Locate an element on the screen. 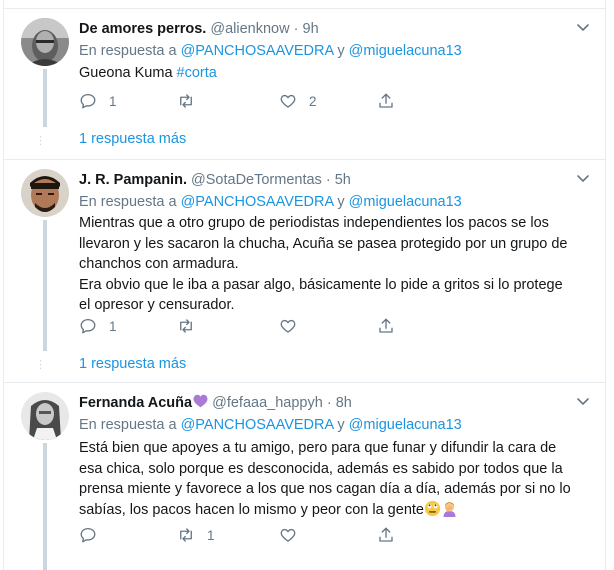 The height and width of the screenshot is (570, 614). timeline-right-border is located at coordinates (605, 285).